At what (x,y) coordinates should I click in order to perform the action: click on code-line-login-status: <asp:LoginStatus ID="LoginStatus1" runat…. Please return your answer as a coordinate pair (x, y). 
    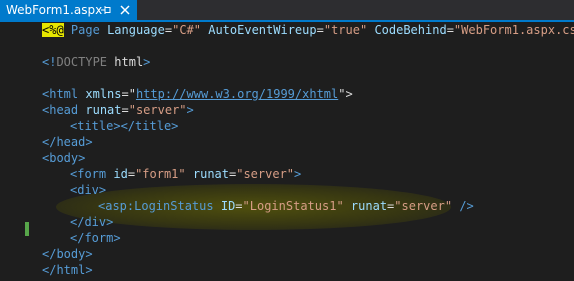
    Looking at the image, I should click on (286, 206).